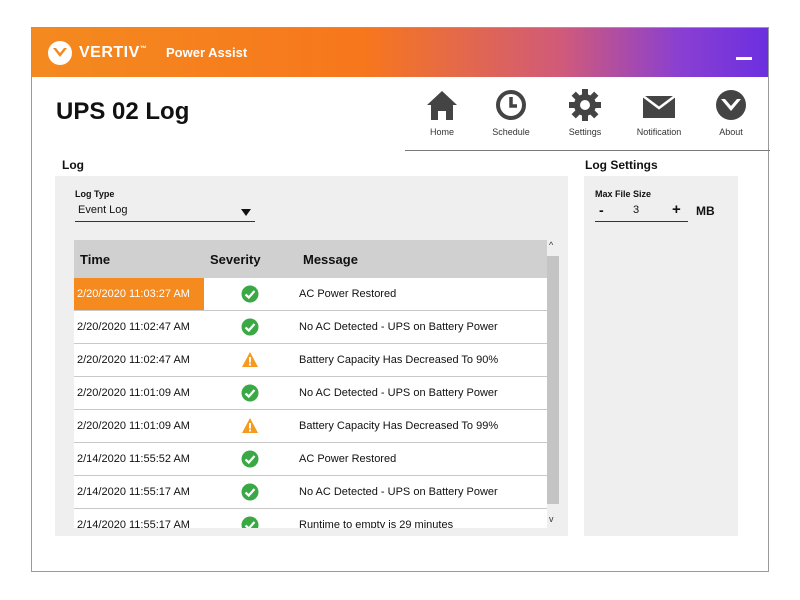  Describe the element at coordinates (165, 211) in the screenshot. I see `log-type-dropdown: Event Log` at that location.